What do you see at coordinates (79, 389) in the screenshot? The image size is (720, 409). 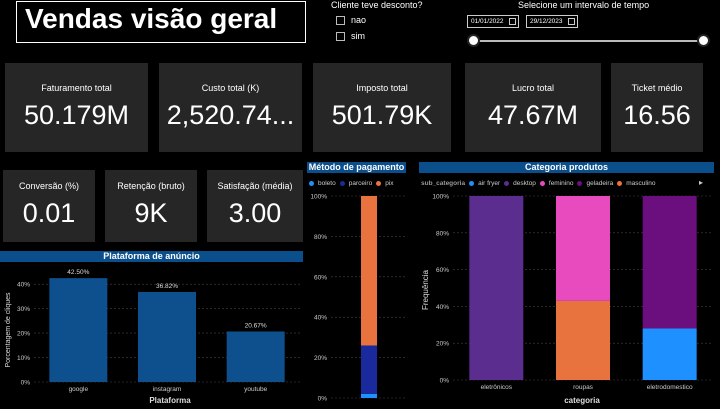 I see `x-tick-label: google` at bounding box center [79, 389].